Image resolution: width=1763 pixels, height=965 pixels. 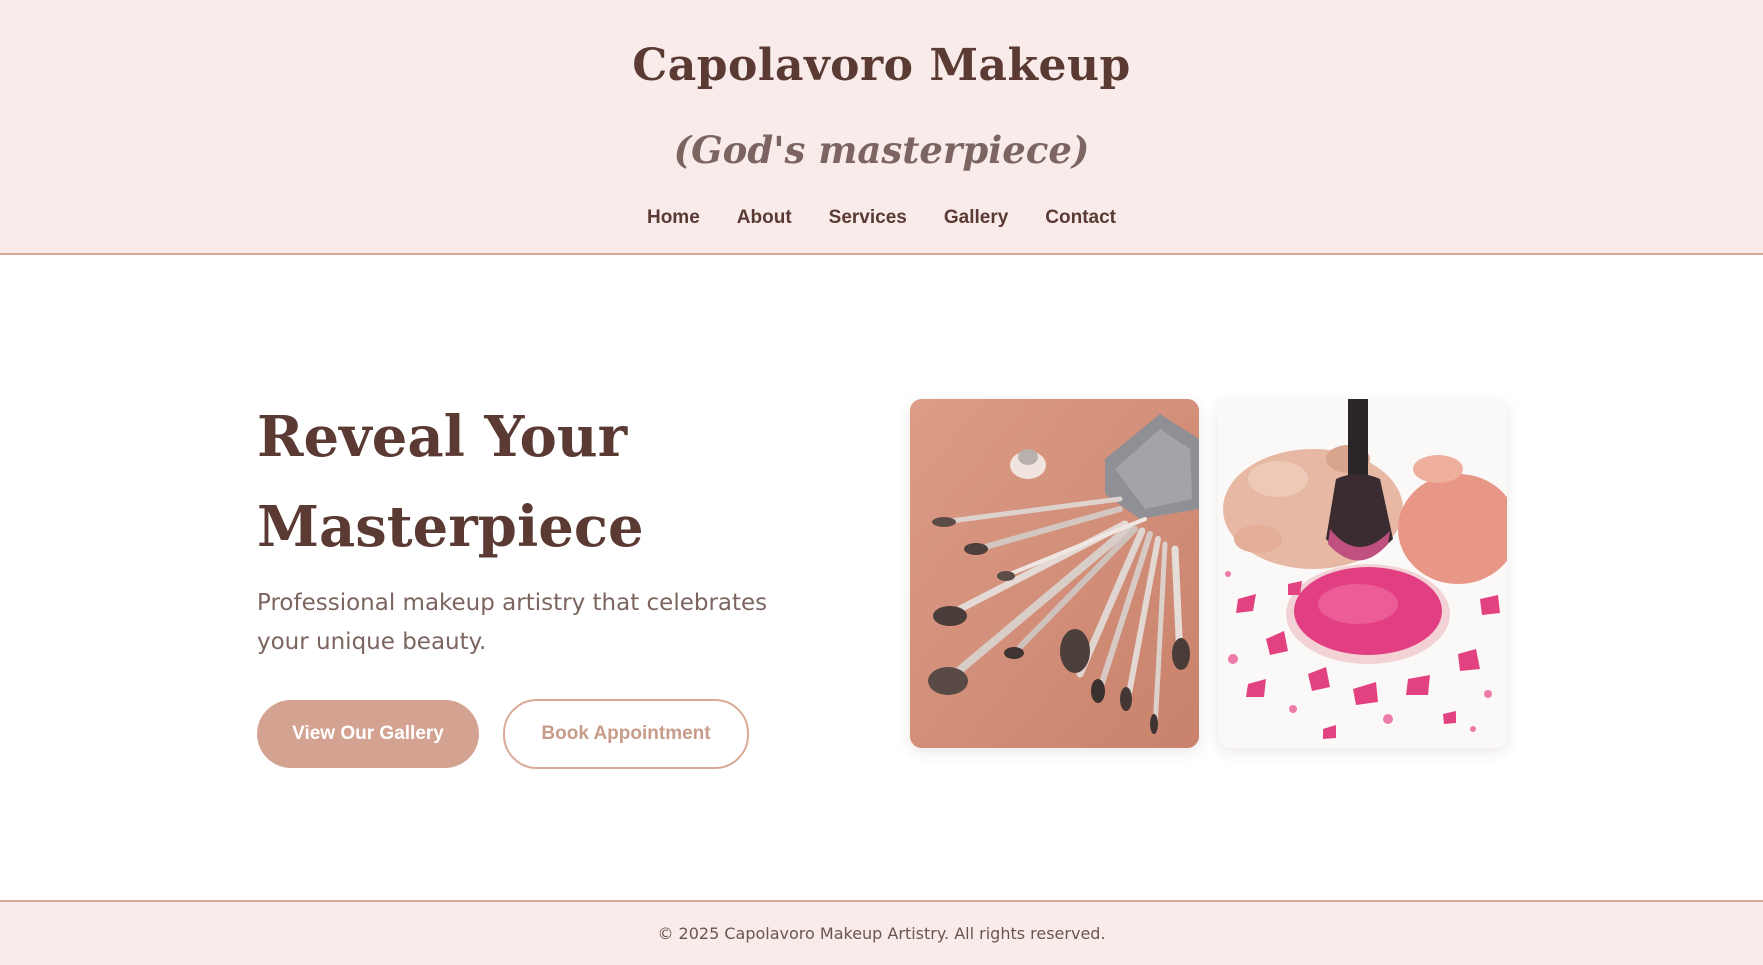 What do you see at coordinates (881, 150) in the screenshot?
I see `brand-subtitle: (God's masterpiece)` at bounding box center [881, 150].